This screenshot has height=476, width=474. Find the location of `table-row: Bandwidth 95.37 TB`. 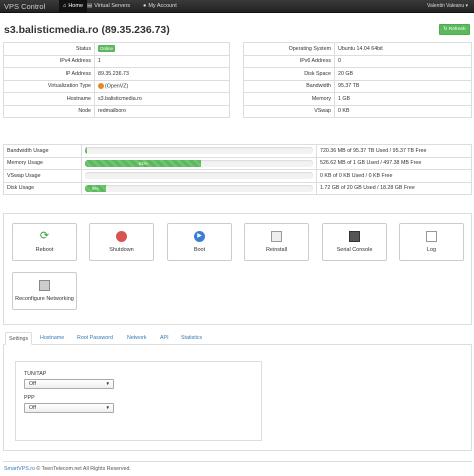

table-row: Bandwidth 95.37 TB is located at coordinates (357, 86).